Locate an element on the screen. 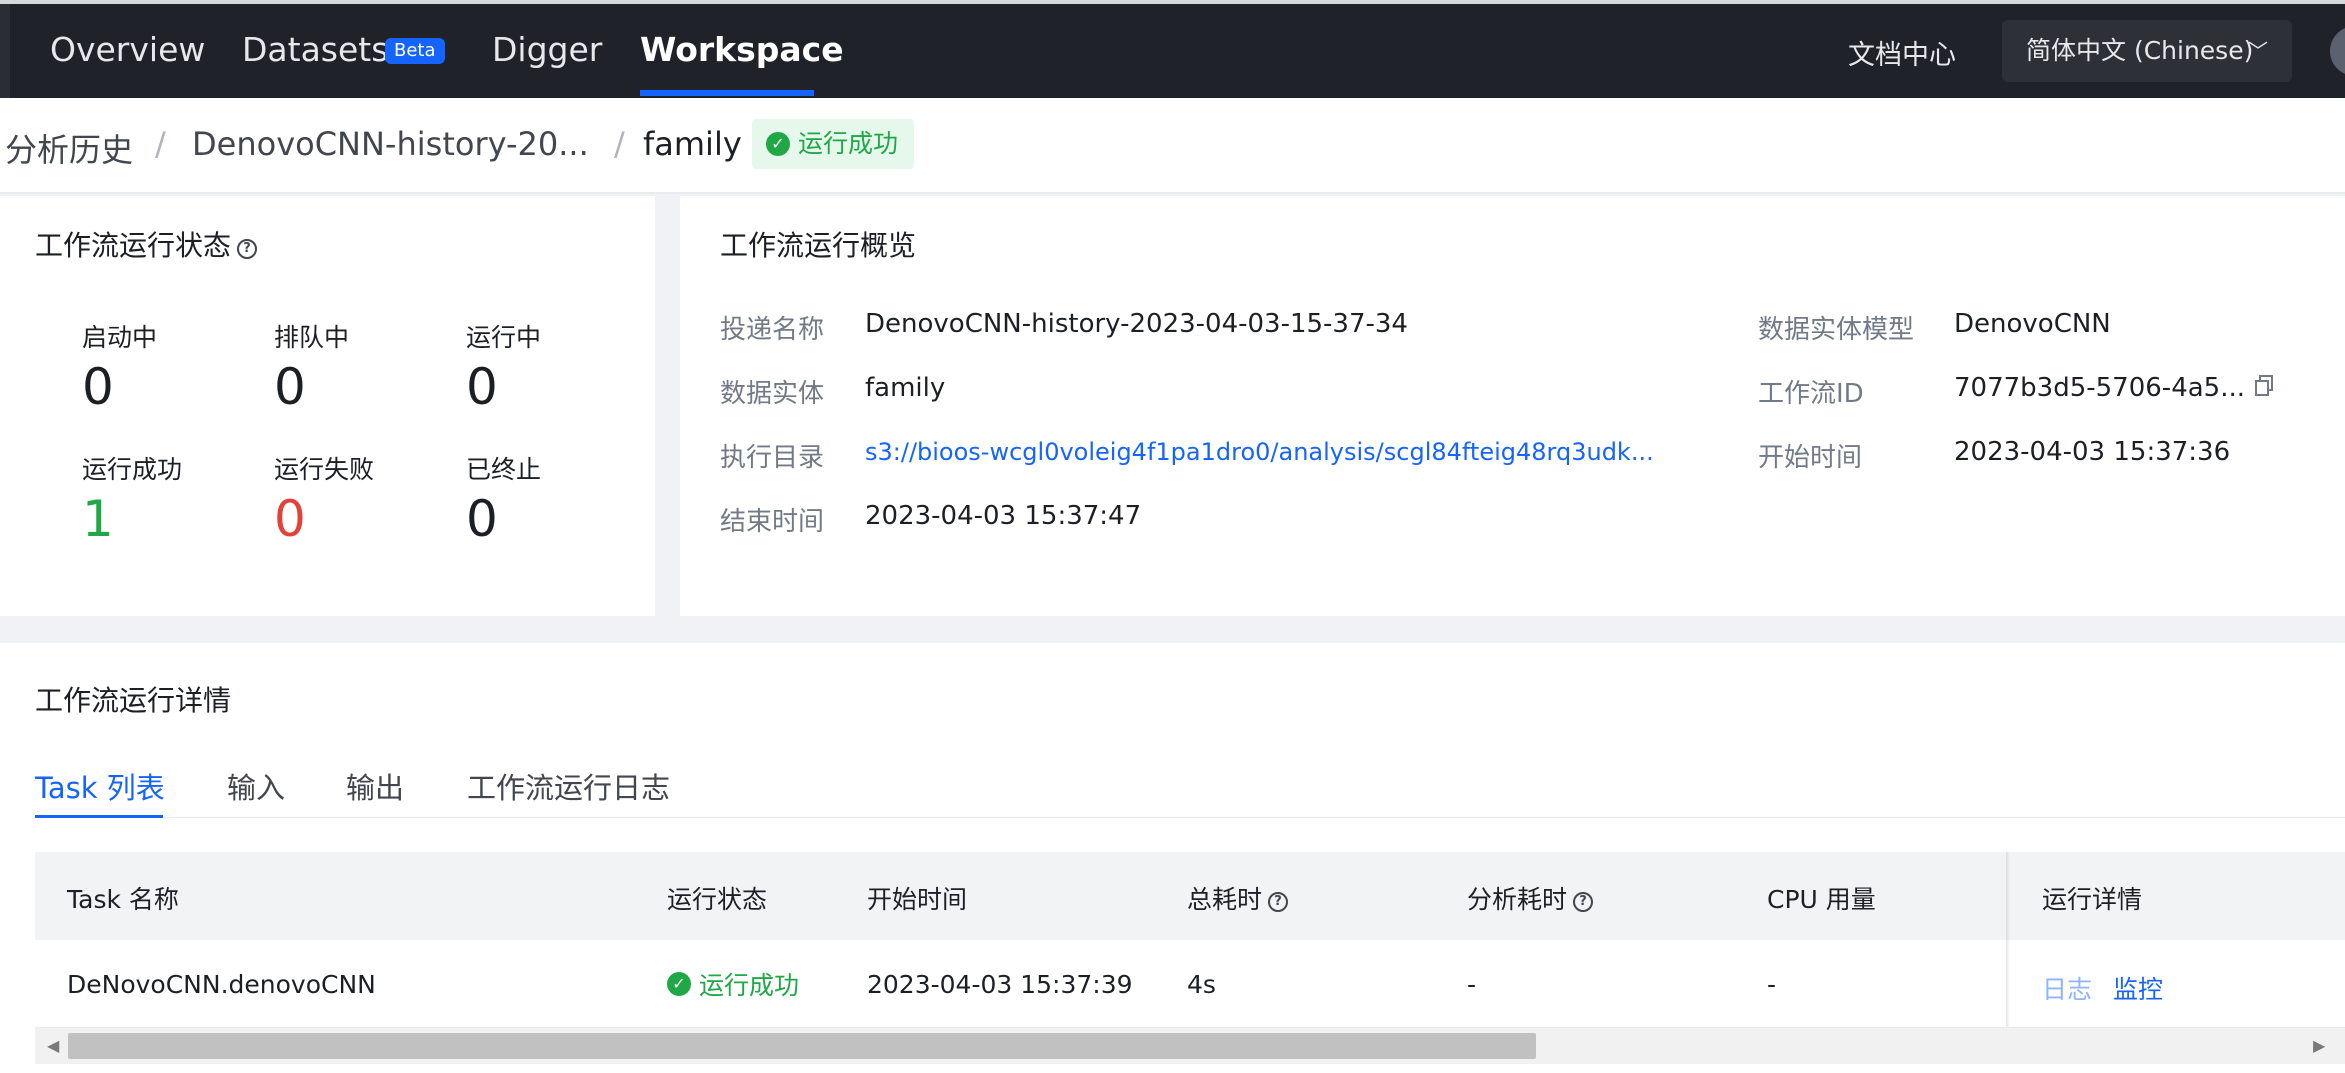 The width and height of the screenshot is (2345, 1073). nav-item-datasets: Datasets is located at coordinates (315, 49).